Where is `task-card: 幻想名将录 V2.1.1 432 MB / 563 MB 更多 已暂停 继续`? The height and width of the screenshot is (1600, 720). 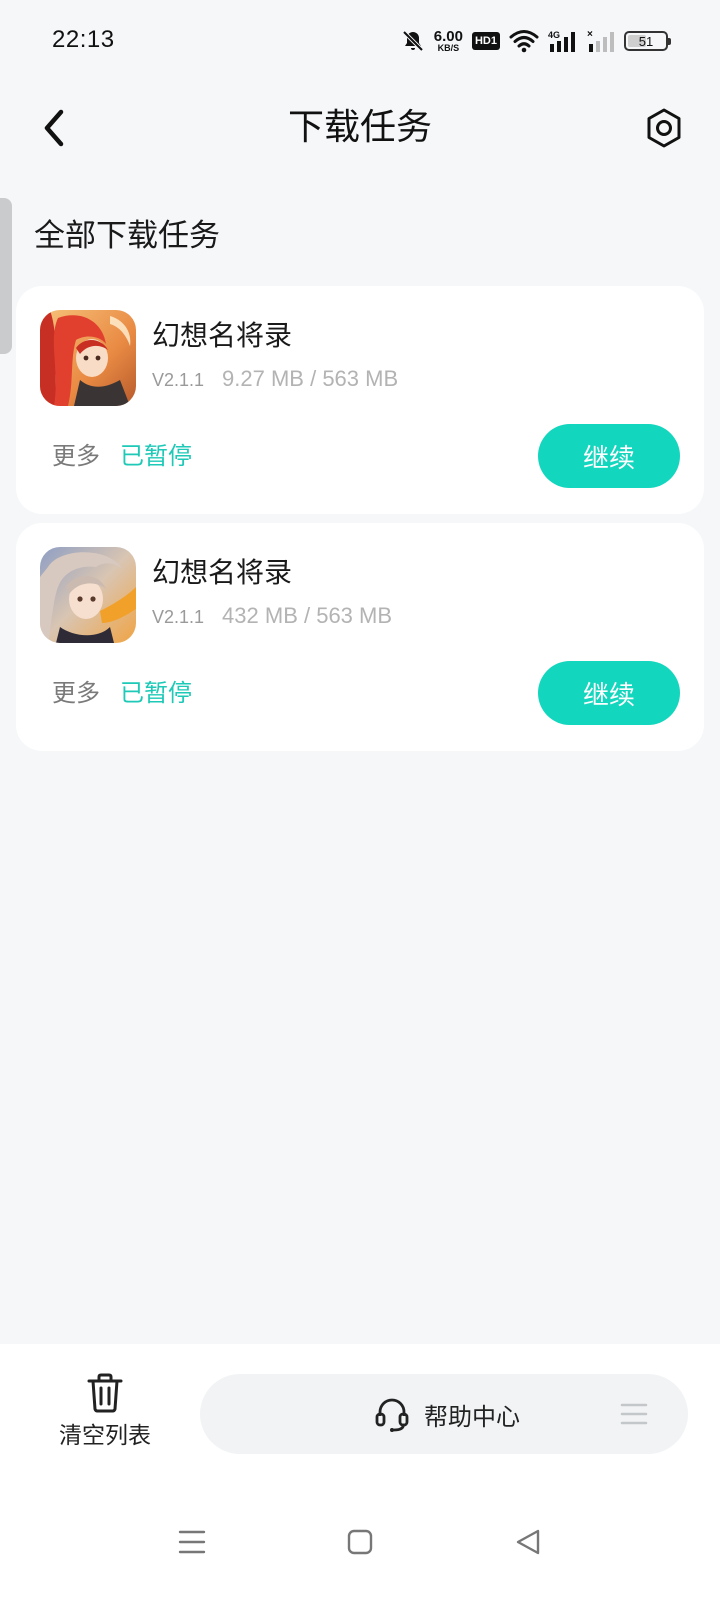 task-card: 幻想名将录 V2.1.1 432 MB / 563 MB 更多 已暂停 继续 is located at coordinates (360, 637).